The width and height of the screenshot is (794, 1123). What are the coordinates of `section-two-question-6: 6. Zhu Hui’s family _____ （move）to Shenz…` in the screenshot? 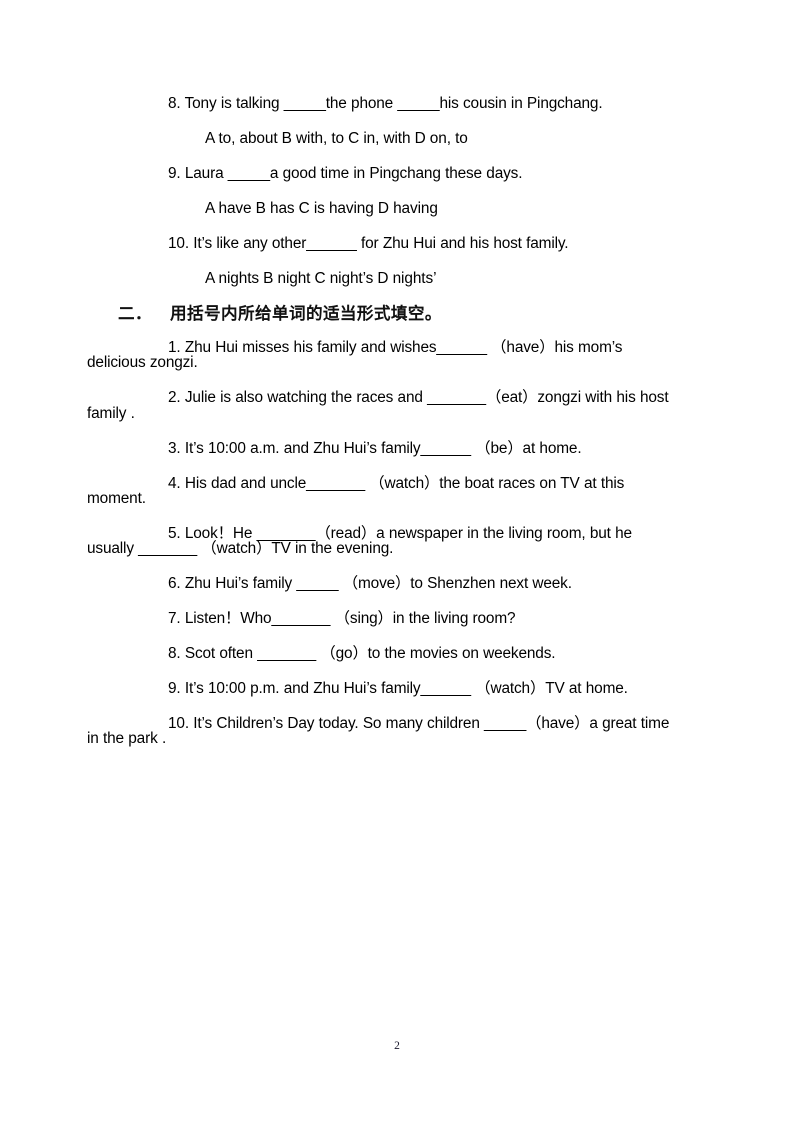 It's located at (370, 584).